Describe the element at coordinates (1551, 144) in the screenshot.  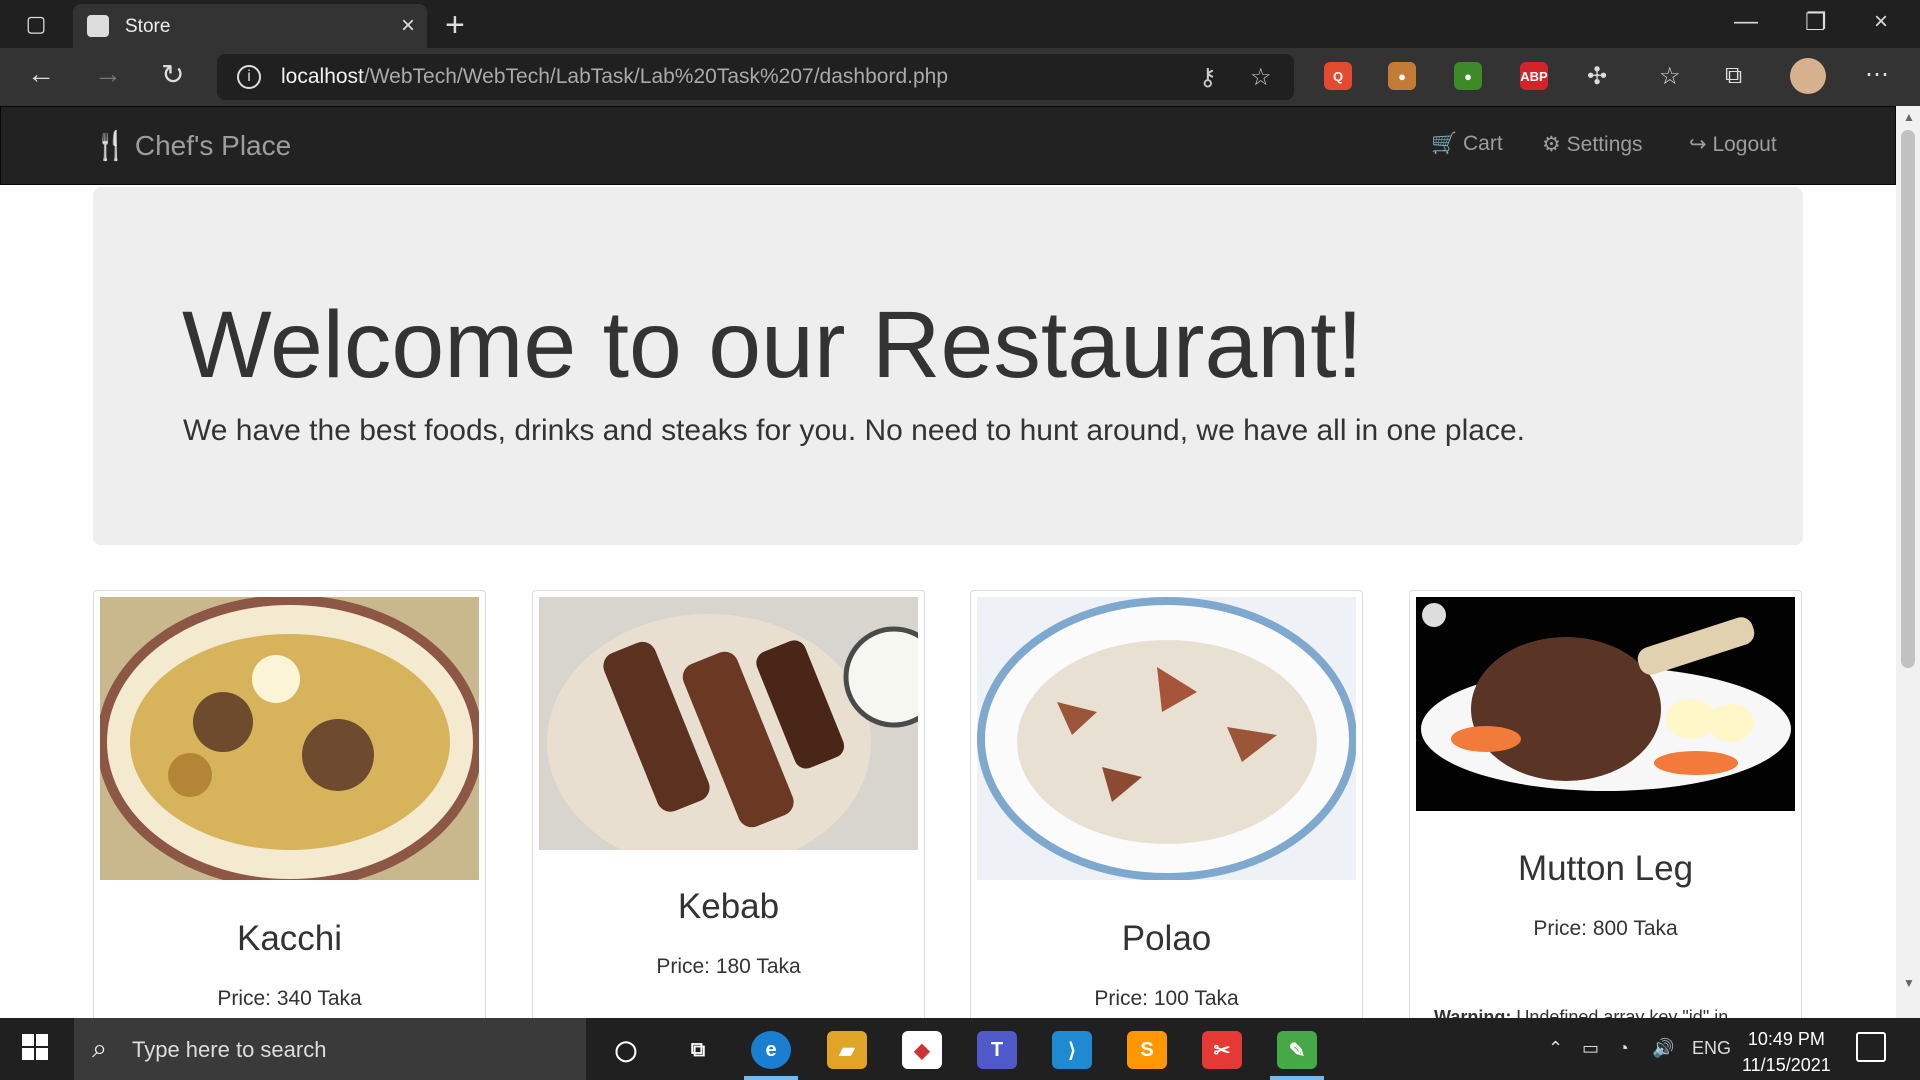
I see `gear-icon: ⚙` at that location.